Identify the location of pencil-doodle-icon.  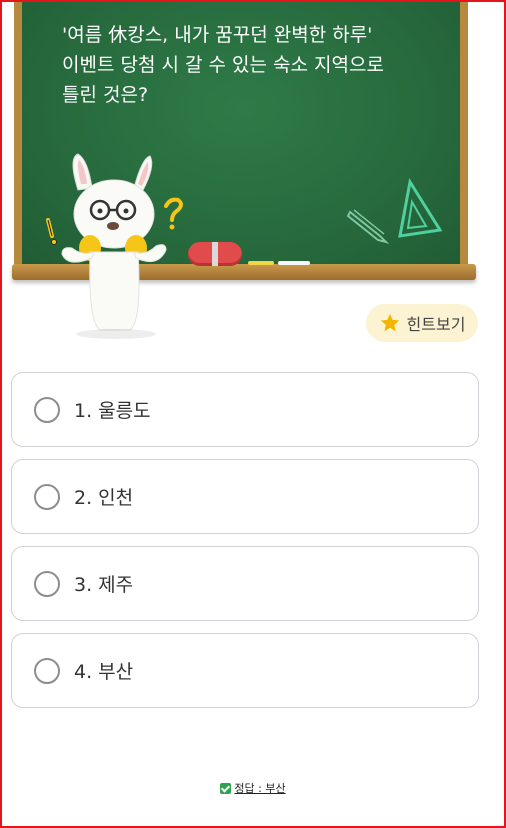
(368, 226).